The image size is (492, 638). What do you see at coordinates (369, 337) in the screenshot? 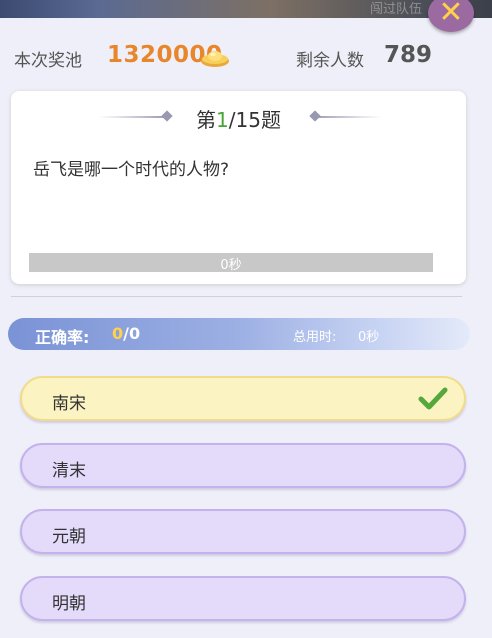
I see `total-time-value: 0秒` at bounding box center [369, 337].